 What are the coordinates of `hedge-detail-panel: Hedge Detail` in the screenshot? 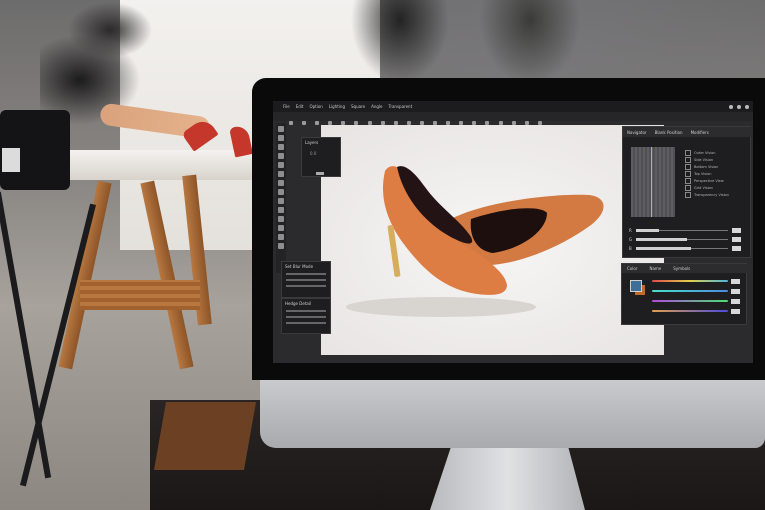 It's located at (306, 316).